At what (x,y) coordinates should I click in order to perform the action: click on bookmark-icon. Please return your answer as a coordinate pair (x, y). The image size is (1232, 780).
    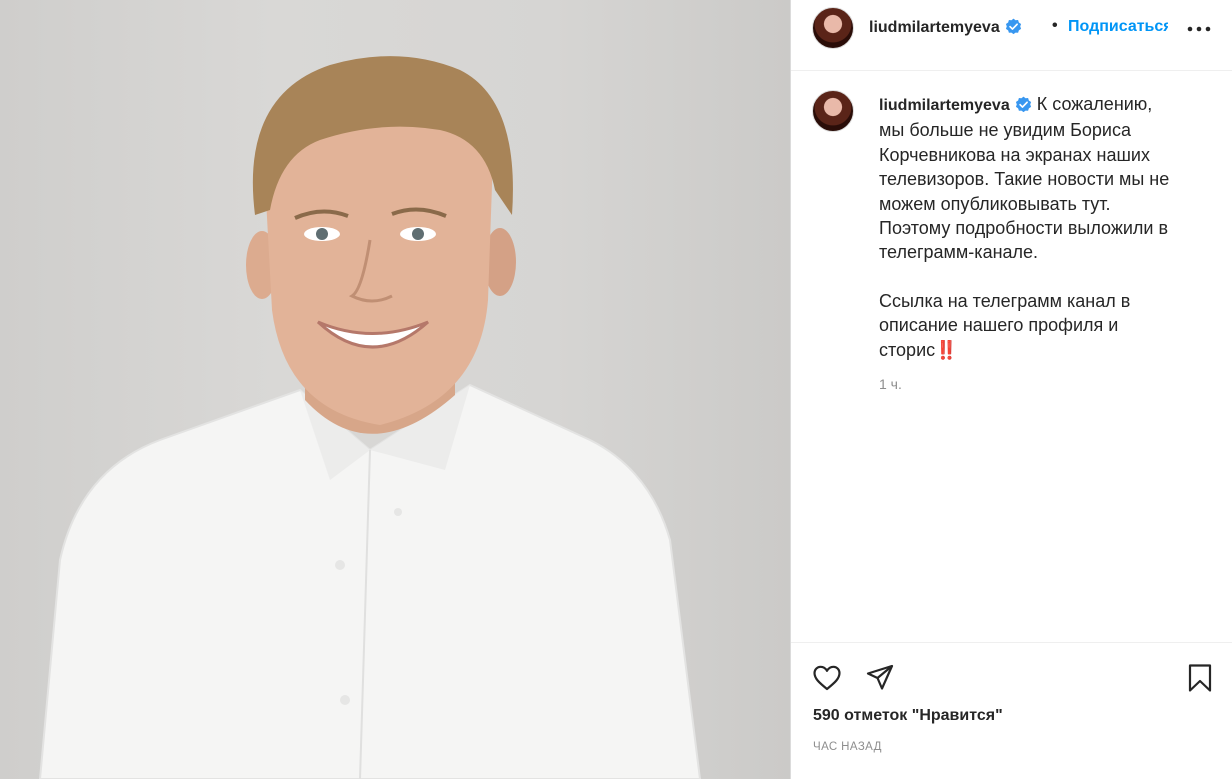
    Looking at the image, I should click on (1200, 678).